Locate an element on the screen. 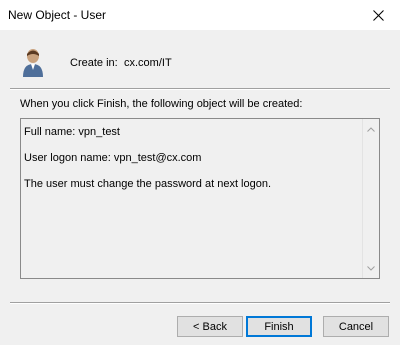  scroll-up-button is located at coordinates (371, 129).